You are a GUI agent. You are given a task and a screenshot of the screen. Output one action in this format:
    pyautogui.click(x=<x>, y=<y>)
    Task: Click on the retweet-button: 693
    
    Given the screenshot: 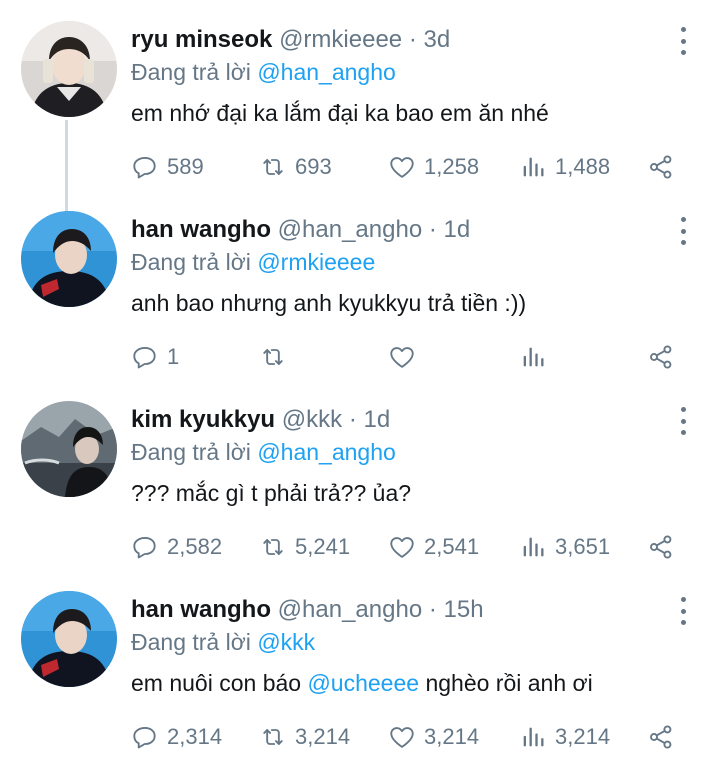 What is the action you would take?
    pyautogui.click(x=295, y=167)
    